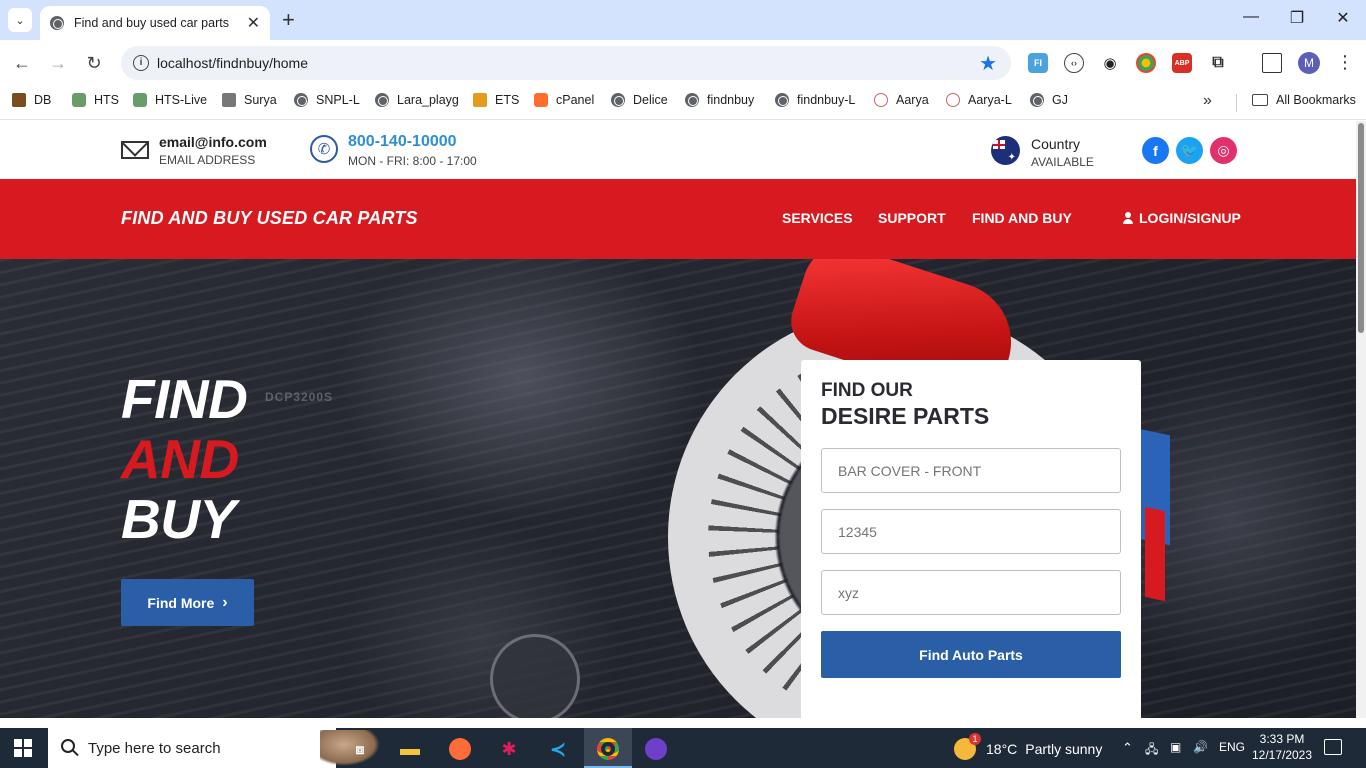 The width and height of the screenshot is (1366, 768). Describe the element at coordinates (1128, 218) in the screenshot. I see `user-icon` at that location.